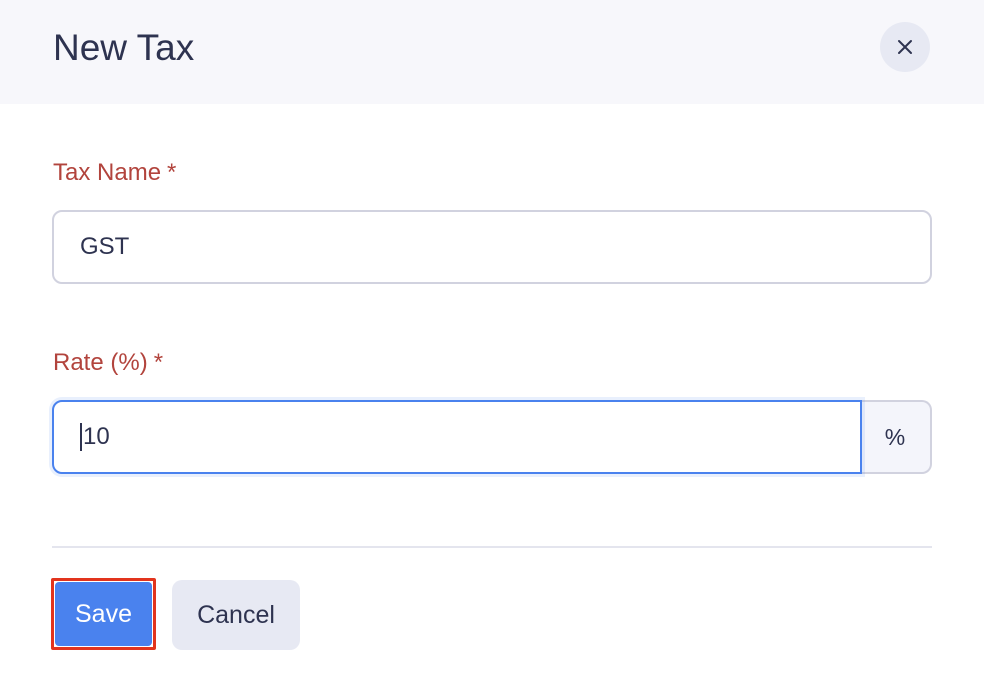 This screenshot has width=984, height=680. I want to click on rate-value: 10, so click(96, 436).